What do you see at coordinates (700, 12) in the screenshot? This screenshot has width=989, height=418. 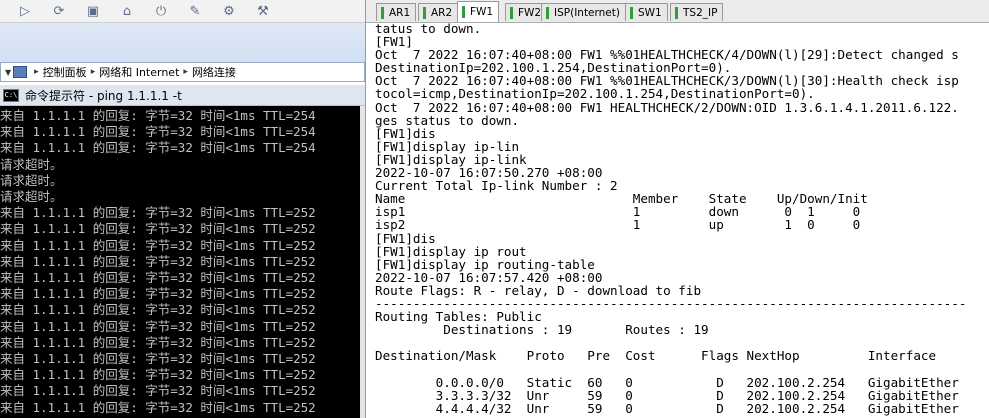 I see `tab-label: TS2_IP` at bounding box center [700, 12].